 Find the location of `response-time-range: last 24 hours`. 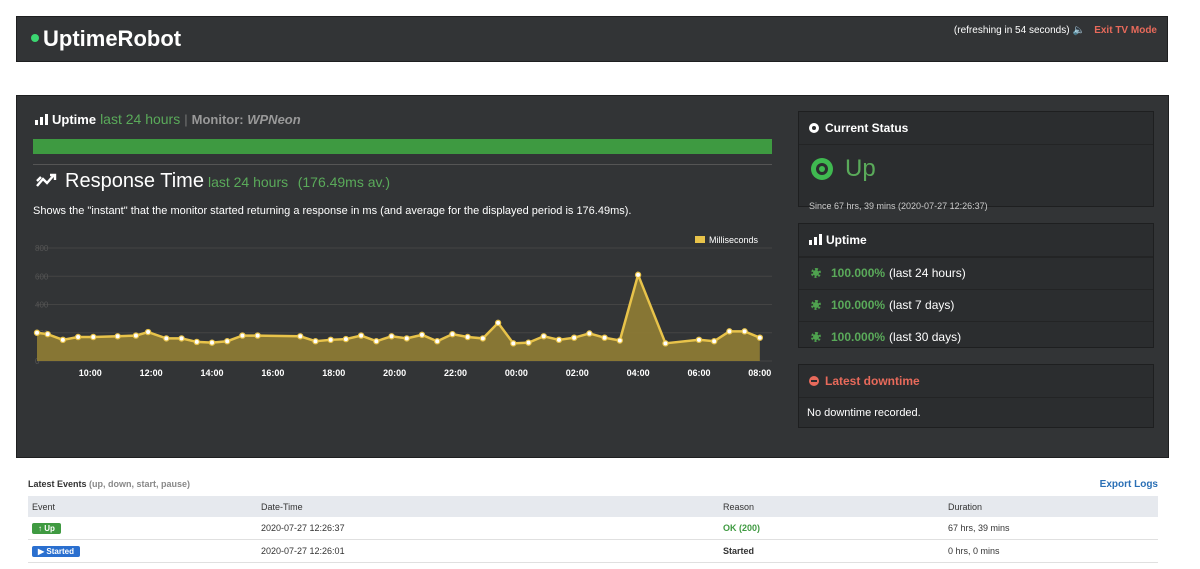

response-time-range: last 24 hours is located at coordinates (248, 182).